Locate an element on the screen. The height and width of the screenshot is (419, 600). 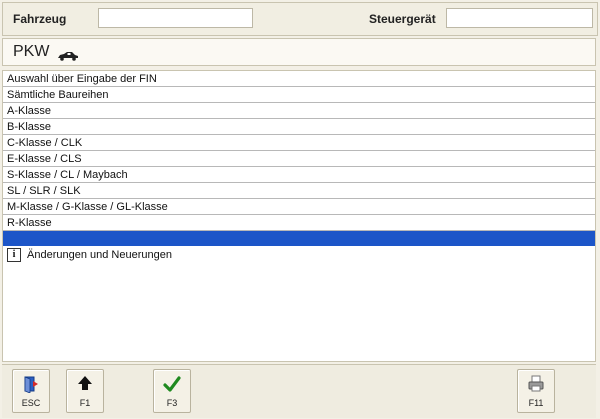
printer-icon is located at coordinates (536, 384).